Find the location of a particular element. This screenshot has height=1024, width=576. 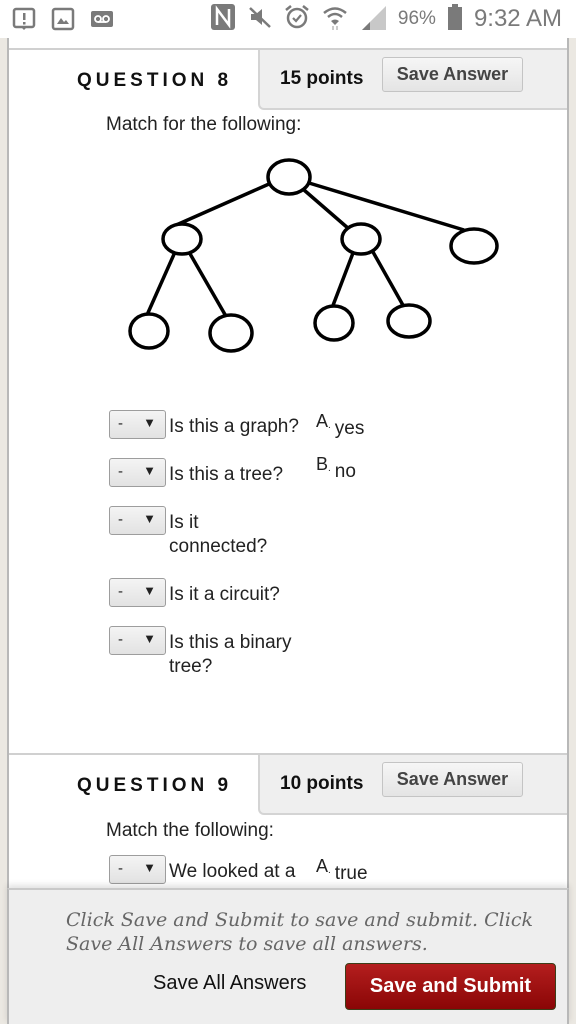

match-item: - ▼ We looked at a is located at coordinates (202, 869).